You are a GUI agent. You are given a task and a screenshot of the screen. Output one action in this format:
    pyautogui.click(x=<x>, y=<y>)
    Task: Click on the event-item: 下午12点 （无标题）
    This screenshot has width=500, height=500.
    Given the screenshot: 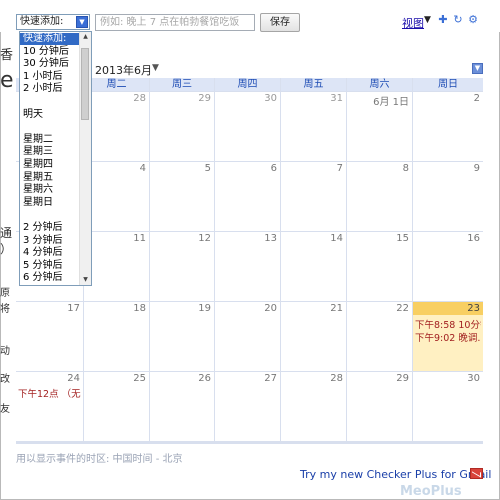 What is the action you would take?
    pyautogui.click(x=49, y=393)
    